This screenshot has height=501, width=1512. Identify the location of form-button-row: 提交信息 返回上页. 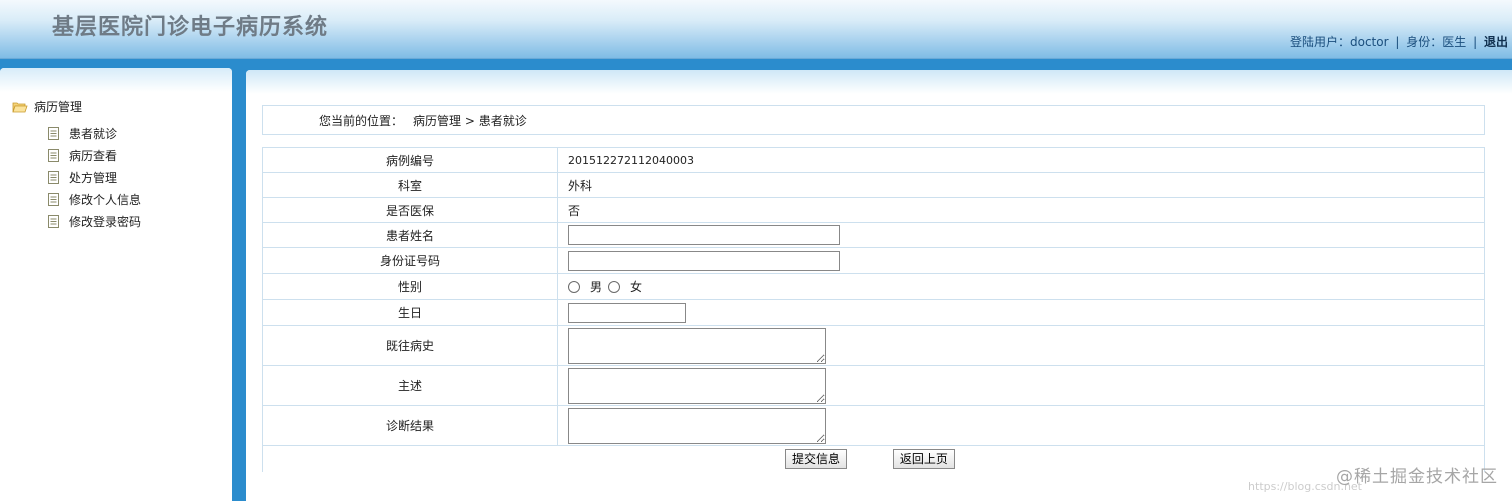
(873, 458).